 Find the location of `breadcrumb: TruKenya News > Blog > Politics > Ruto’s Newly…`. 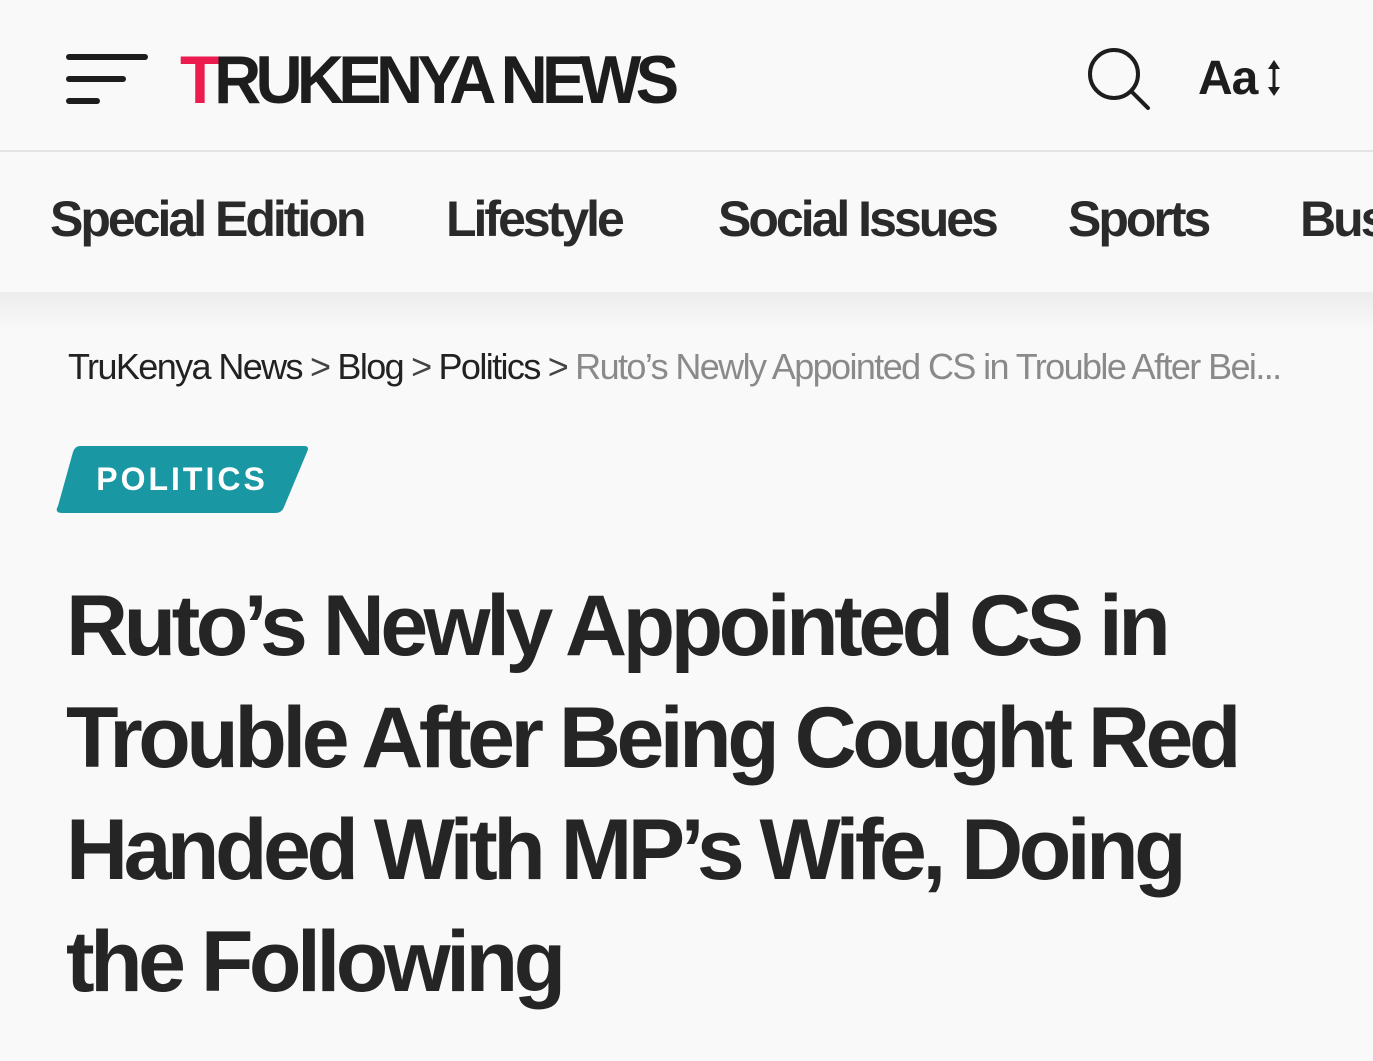

breadcrumb: TruKenya News > Blog > Politics > Ruto’s Newly… is located at coordinates (688, 367).